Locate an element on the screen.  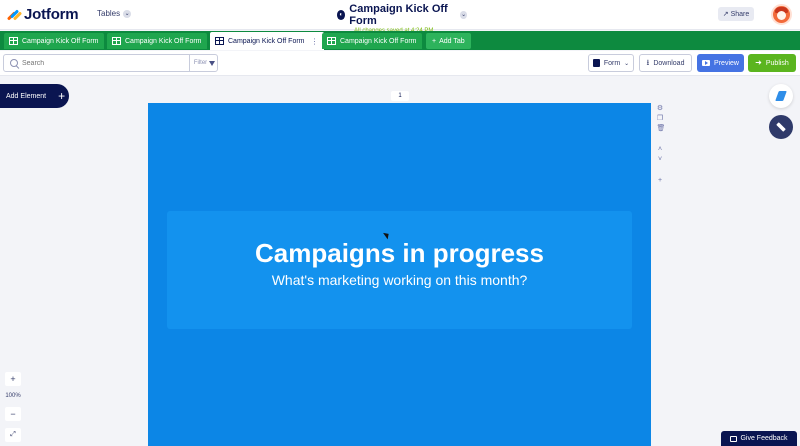
share-label: Share is located at coordinates (740, 14).